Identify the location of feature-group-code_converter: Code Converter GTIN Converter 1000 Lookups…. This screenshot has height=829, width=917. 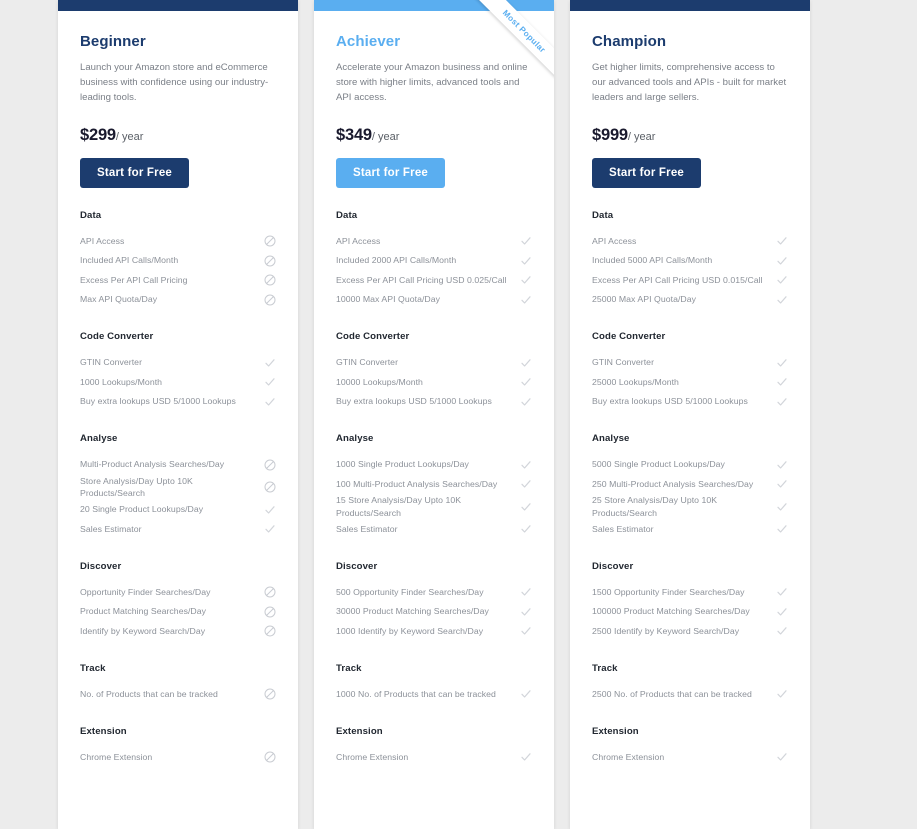
(178, 371).